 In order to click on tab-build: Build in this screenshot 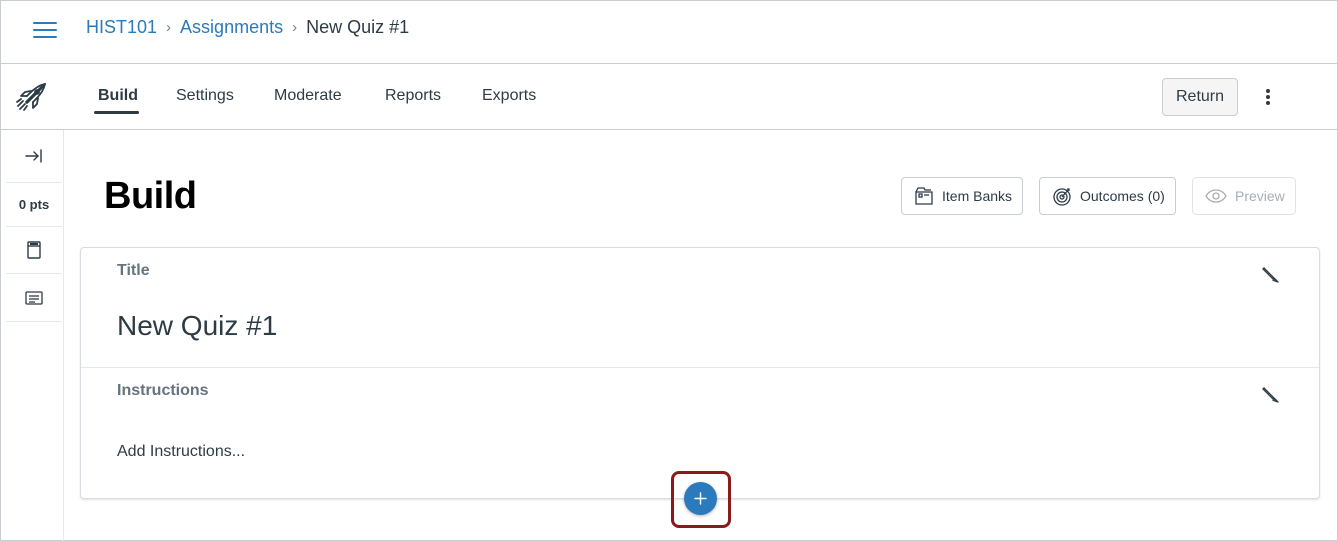, I will do `click(118, 96)`.